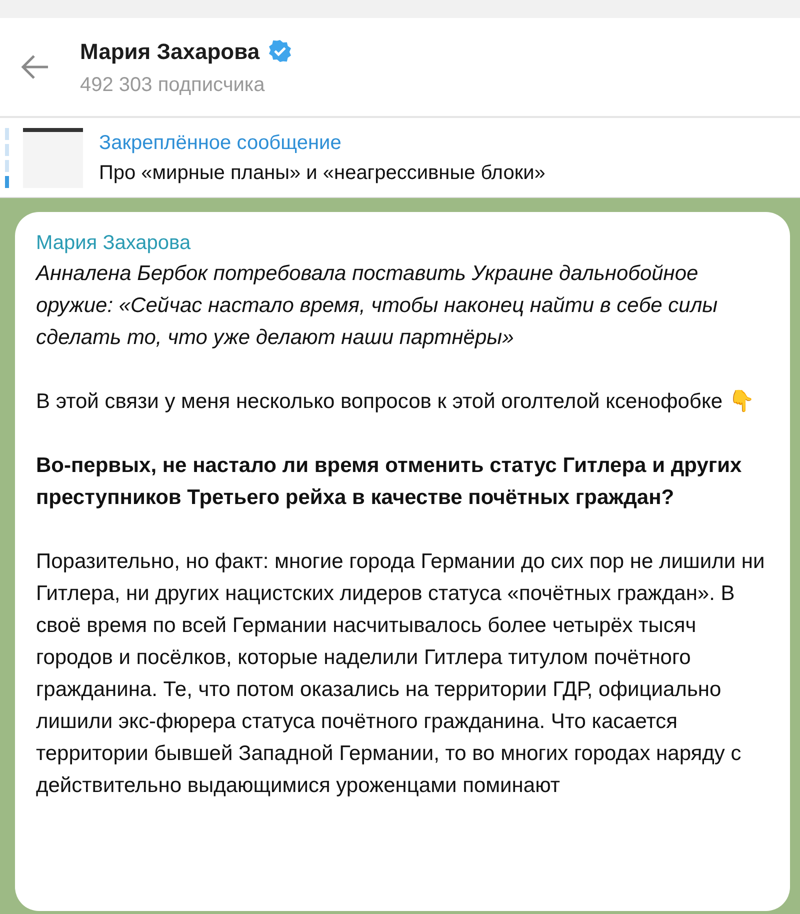 The width and height of the screenshot is (800, 914). I want to click on message-author: Мария Захарова, so click(406, 243).